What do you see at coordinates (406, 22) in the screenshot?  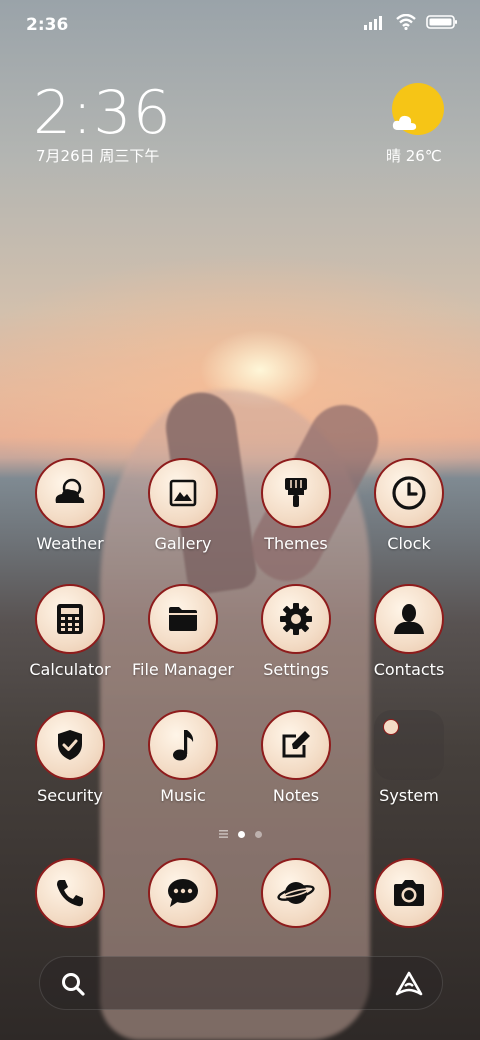 I see `wifi-icon` at bounding box center [406, 22].